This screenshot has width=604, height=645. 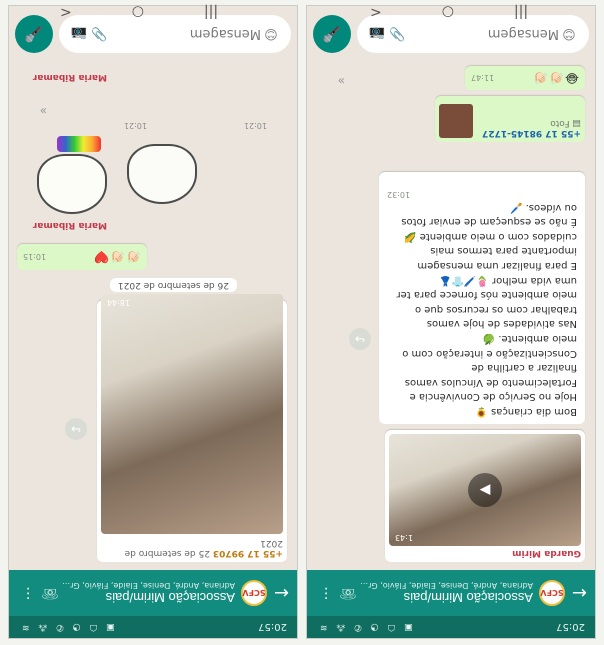 I want to click on message-line: Bom dia crianças 🌻, so click(x=526, y=411).